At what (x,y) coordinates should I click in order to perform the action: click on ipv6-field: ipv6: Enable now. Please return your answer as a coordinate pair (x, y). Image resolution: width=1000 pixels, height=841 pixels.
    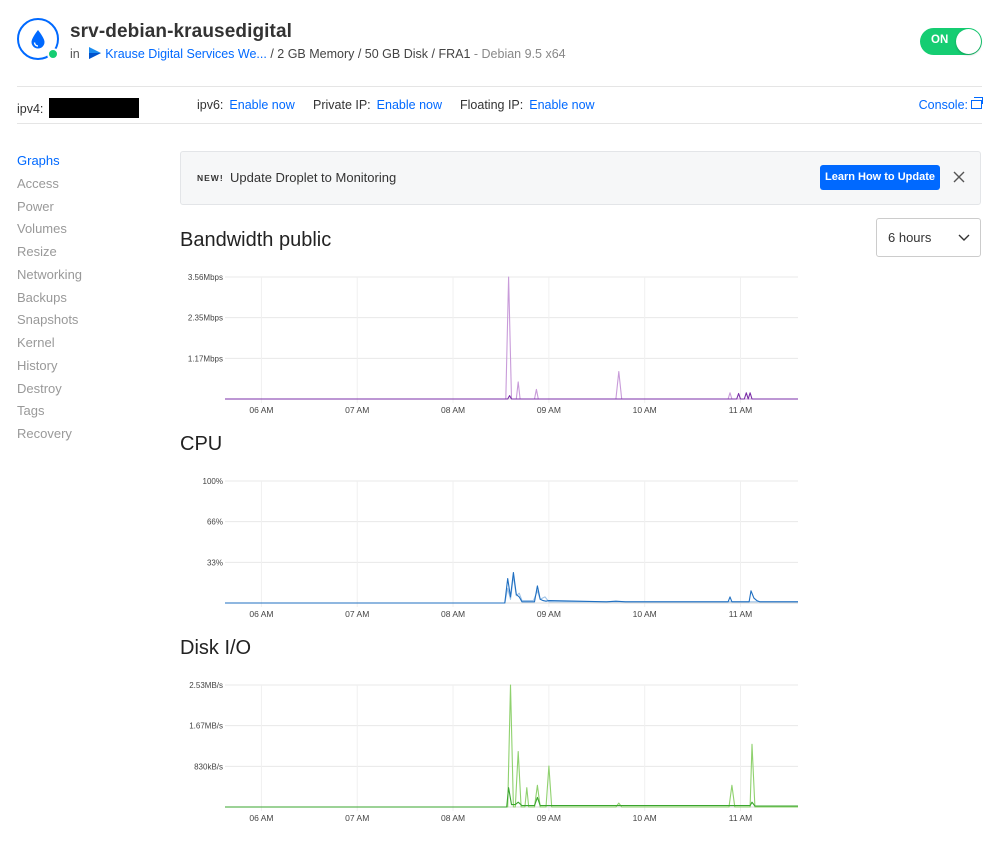
    Looking at the image, I should click on (246, 105).